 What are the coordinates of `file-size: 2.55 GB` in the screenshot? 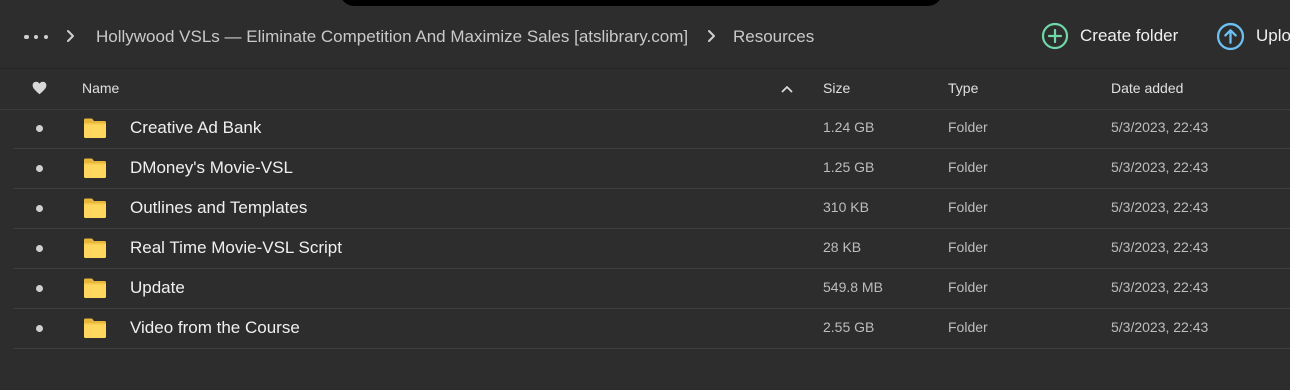 It's located at (849, 327).